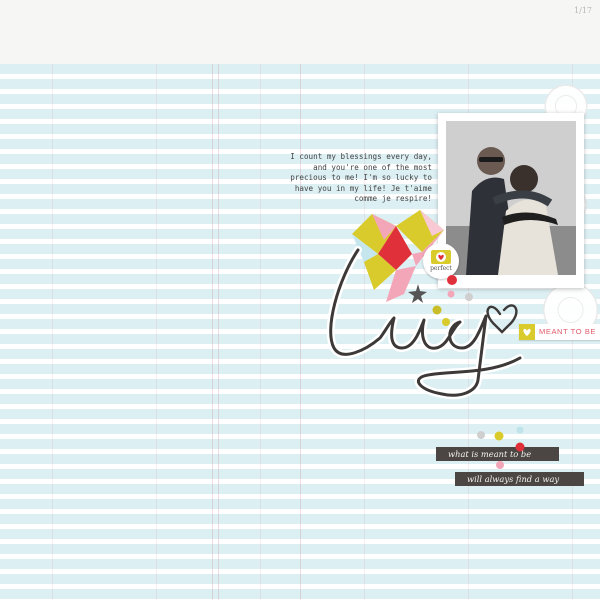  I want to click on page-number: 1/17, so click(583, 10).